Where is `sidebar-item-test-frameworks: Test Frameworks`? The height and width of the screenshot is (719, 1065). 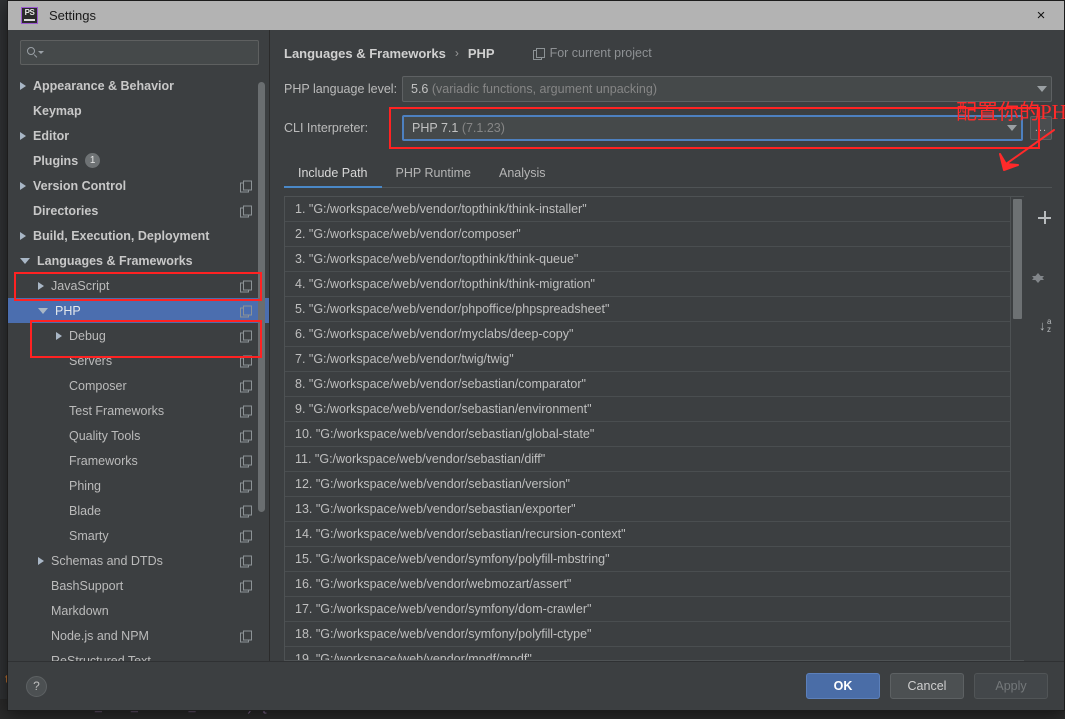
sidebar-item-test-frameworks: Test Frameworks is located at coordinates (138, 410).